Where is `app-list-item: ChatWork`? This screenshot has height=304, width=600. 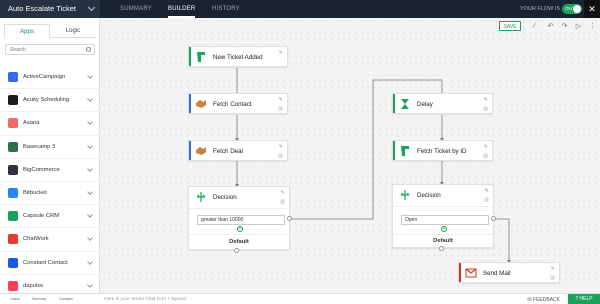
app-list-item: ChatWork is located at coordinates (50, 240).